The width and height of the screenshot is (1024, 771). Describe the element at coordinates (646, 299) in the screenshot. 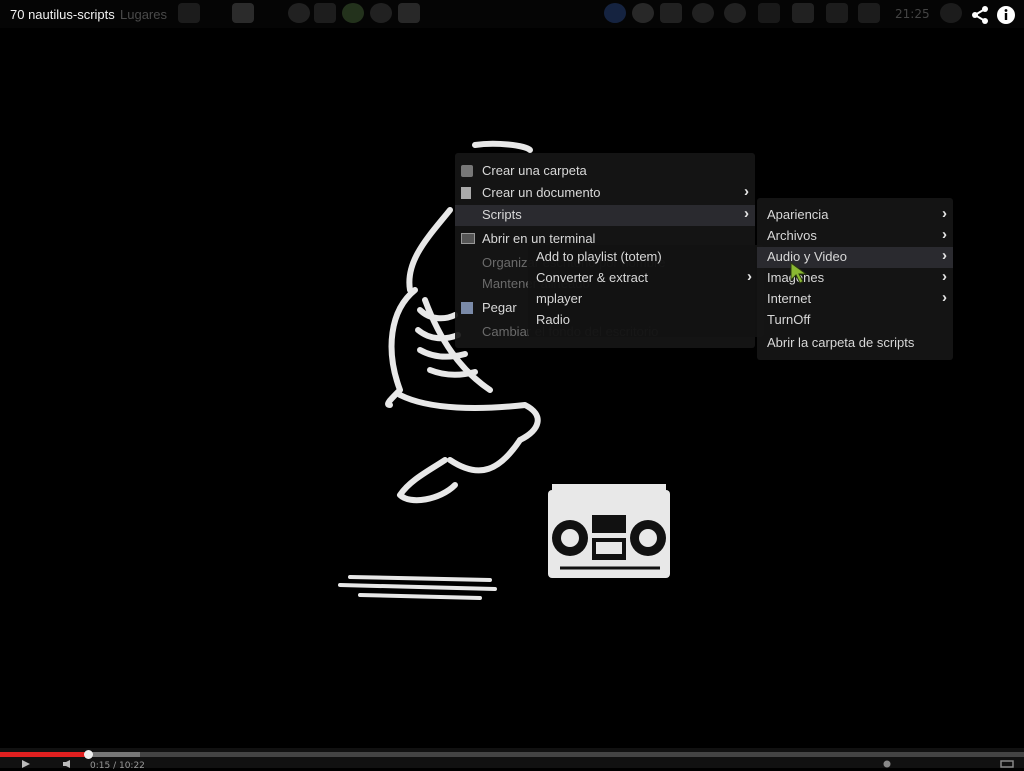

I see `menu-item-mplayer: mplayer` at that location.